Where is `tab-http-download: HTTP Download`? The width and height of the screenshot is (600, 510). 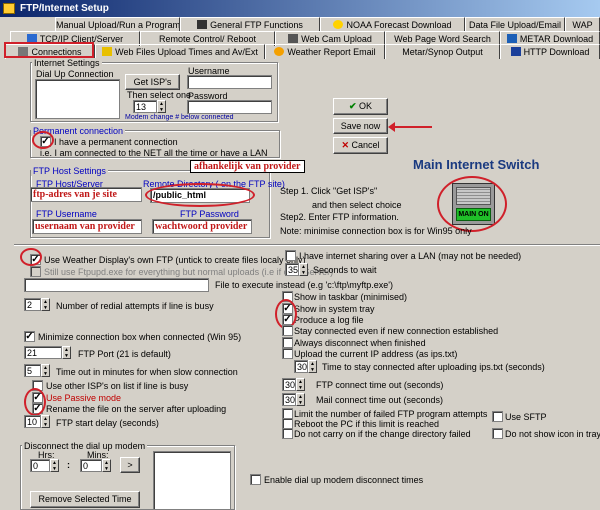 tab-http-download: HTTP Download is located at coordinates (550, 51).